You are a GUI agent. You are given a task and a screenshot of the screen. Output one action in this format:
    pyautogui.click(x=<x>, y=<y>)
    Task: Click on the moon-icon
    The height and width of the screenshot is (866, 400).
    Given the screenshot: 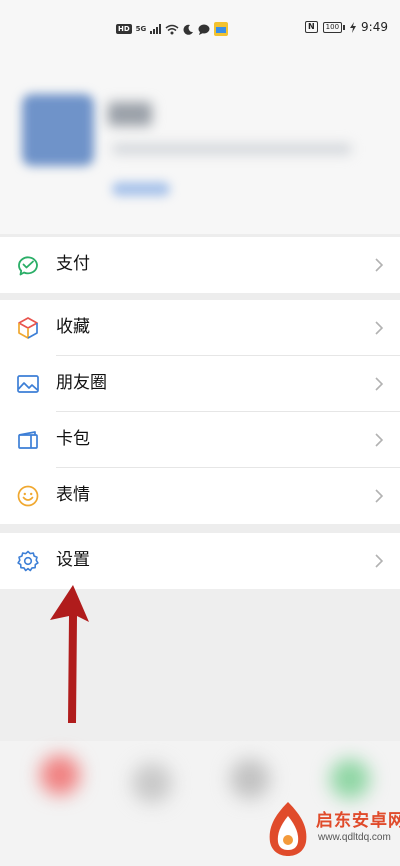 What is the action you would take?
    pyautogui.click(x=188, y=29)
    